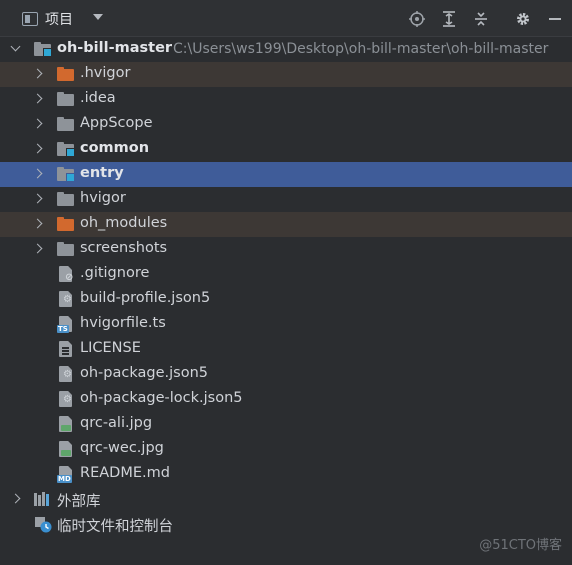 The height and width of the screenshot is (565, 572). What do you see at coordinates (124, 248) in the screenshot?
I see `tree-item-label: screenshots` at bounding box center [124, 248].